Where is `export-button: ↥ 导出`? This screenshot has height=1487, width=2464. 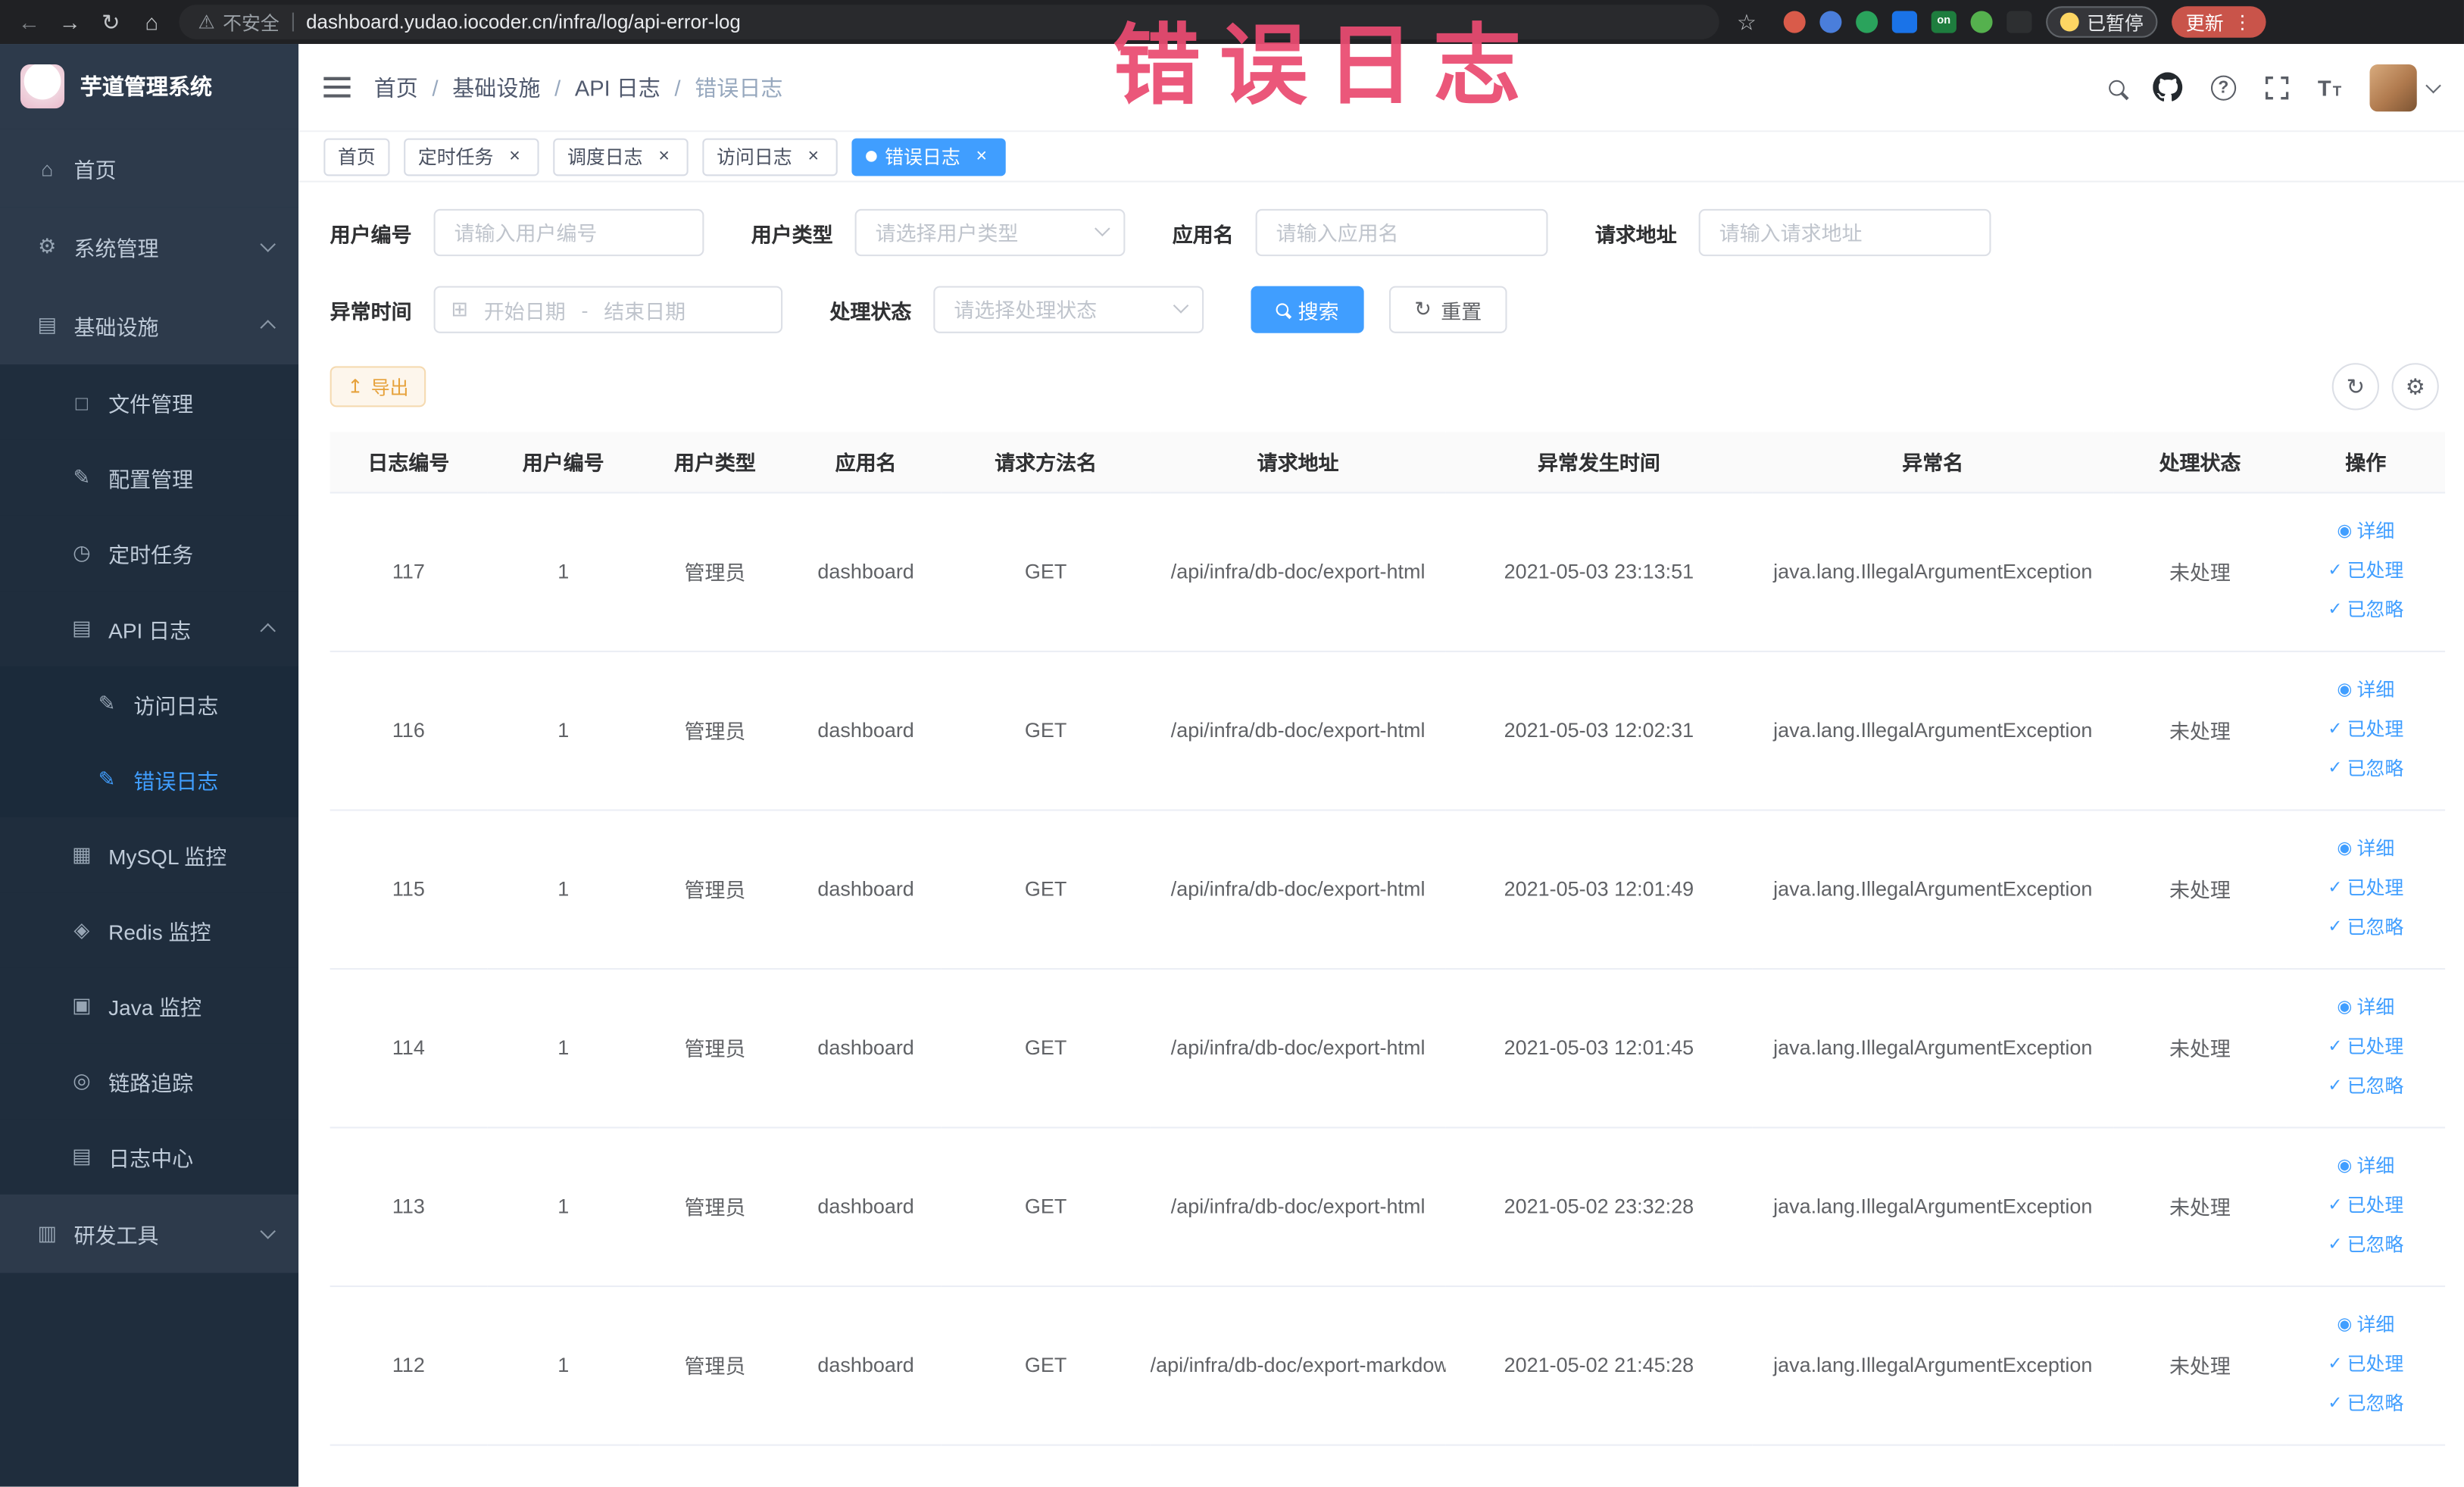 export-button: ↥ 导出 is located at coordinates (377, 387).